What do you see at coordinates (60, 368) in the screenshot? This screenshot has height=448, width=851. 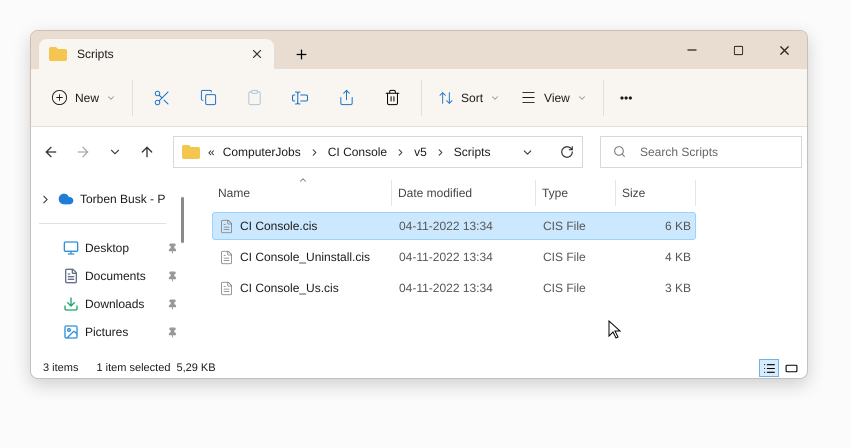 I see `item-count: 3 items` at bounding box center [60, 368].